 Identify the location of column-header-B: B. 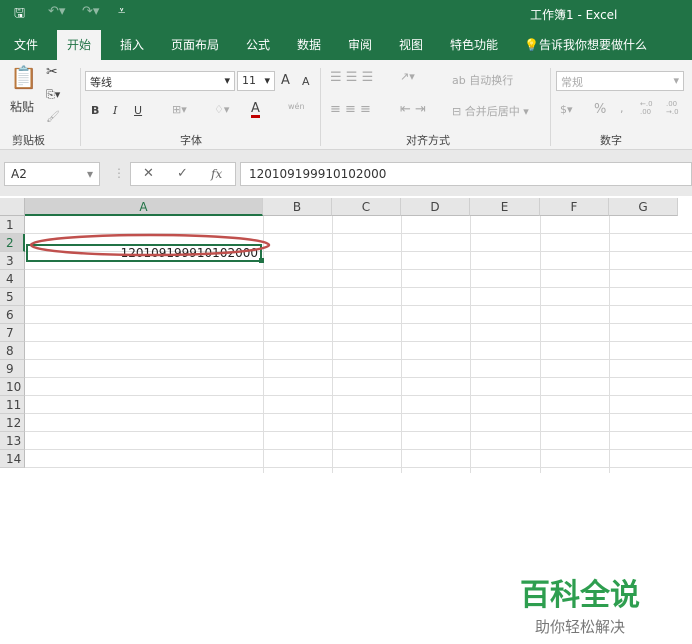
(297, 207).